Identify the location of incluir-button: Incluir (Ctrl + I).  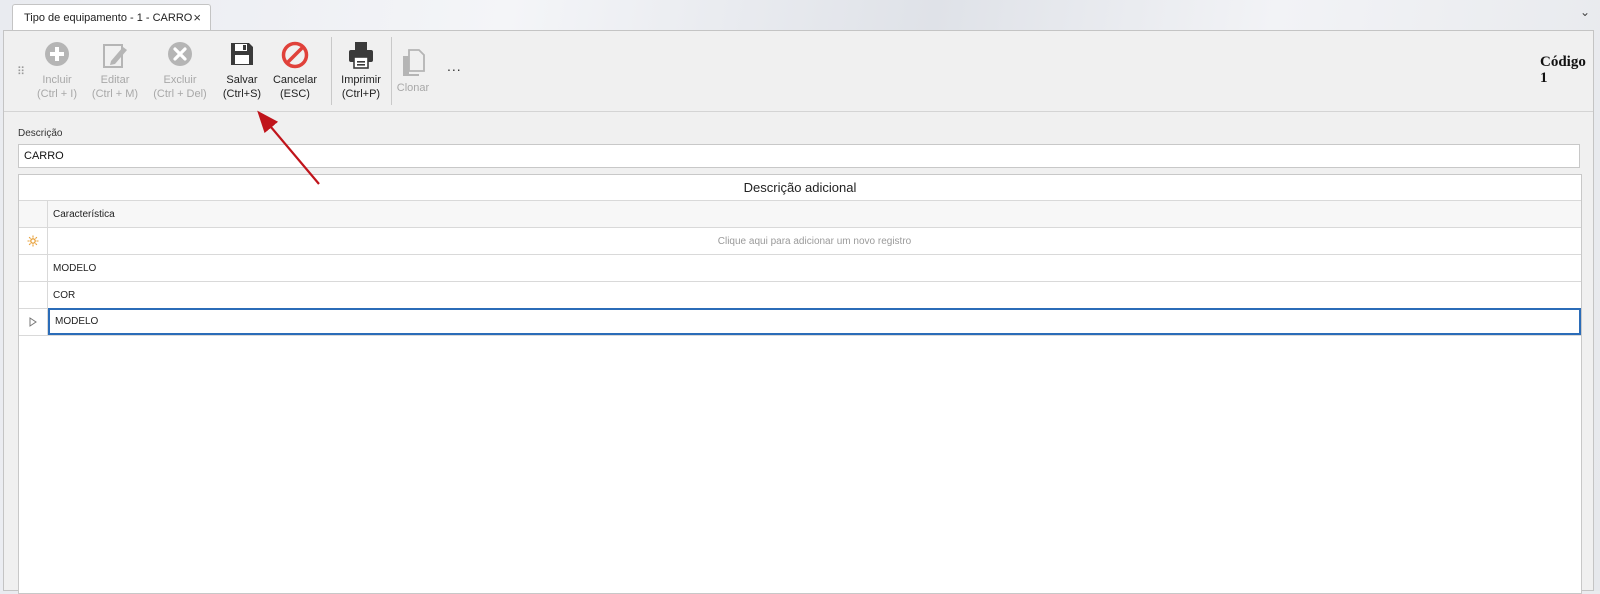
(57, 71).